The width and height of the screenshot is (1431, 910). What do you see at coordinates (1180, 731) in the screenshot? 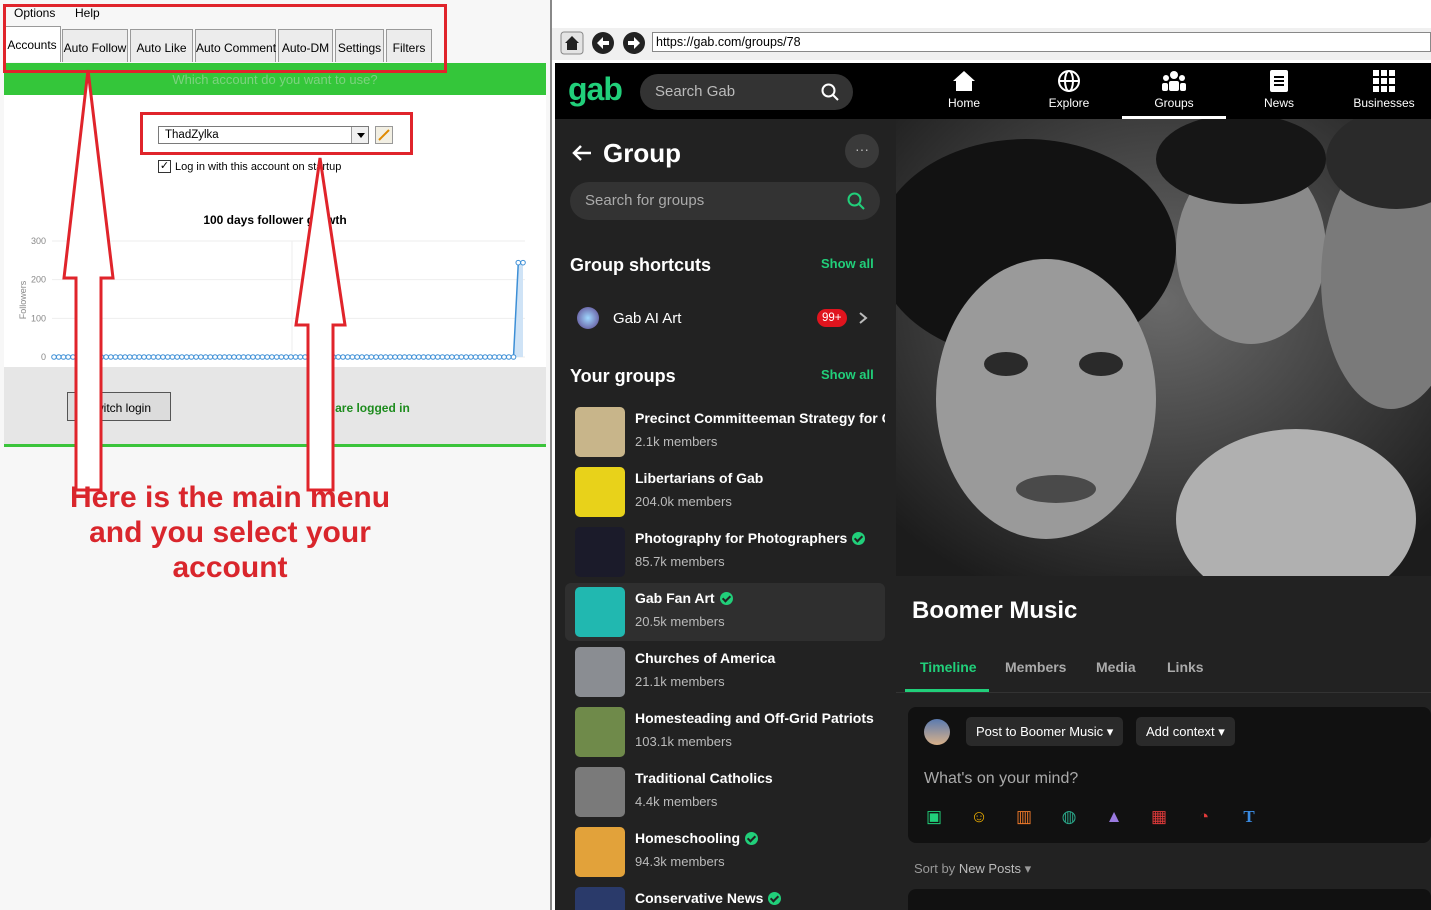
I see `add-context-label: Add context` at bounding box center [1180, 731].